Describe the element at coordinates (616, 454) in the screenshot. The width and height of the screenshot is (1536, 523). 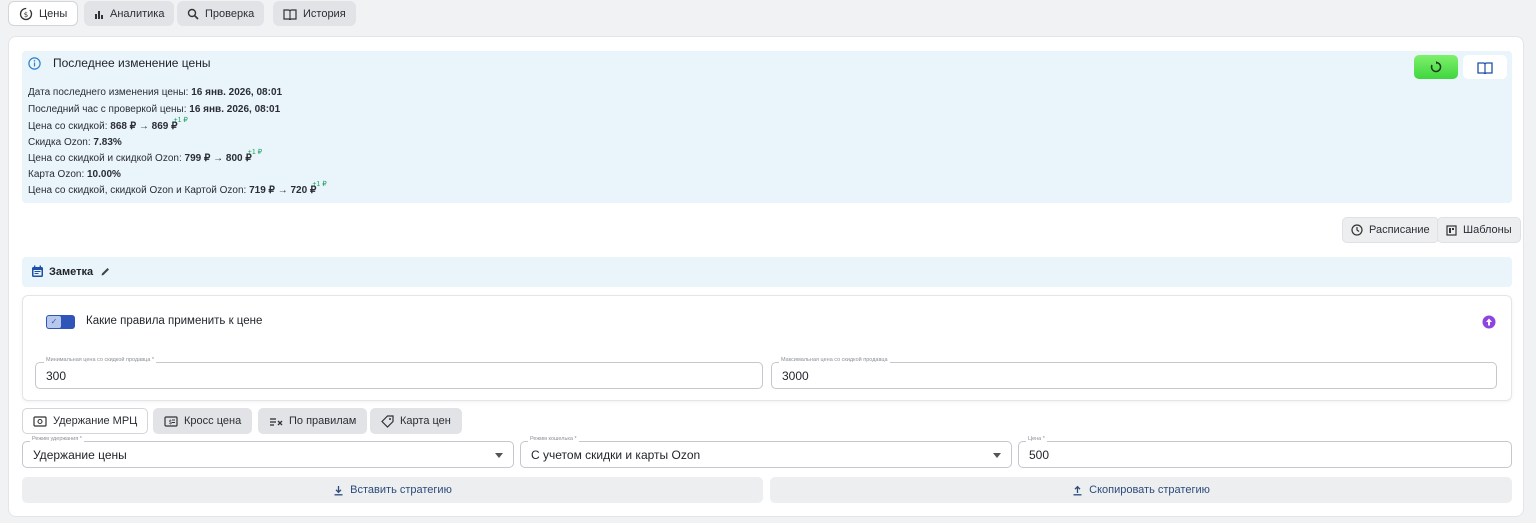
I see `wallet-mode-value: С учетом скидки и карты Ozon` at that location.